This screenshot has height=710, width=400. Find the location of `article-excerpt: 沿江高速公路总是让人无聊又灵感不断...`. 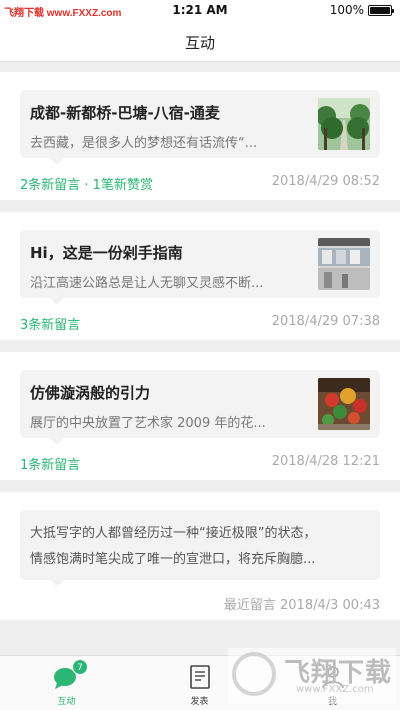

article-excerpt: 沿江高速公路总是让人无聊又灵感不断... is located at coordinates (147, 283).